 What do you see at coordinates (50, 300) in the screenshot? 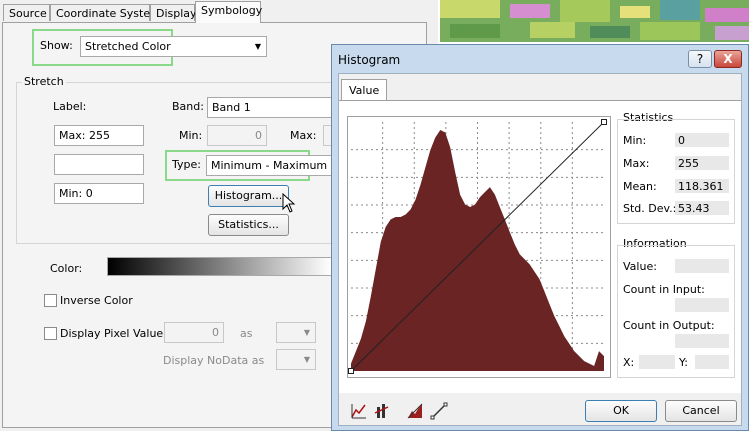
I see `inverse-color-checkbox` at bounding box center [50, 300].